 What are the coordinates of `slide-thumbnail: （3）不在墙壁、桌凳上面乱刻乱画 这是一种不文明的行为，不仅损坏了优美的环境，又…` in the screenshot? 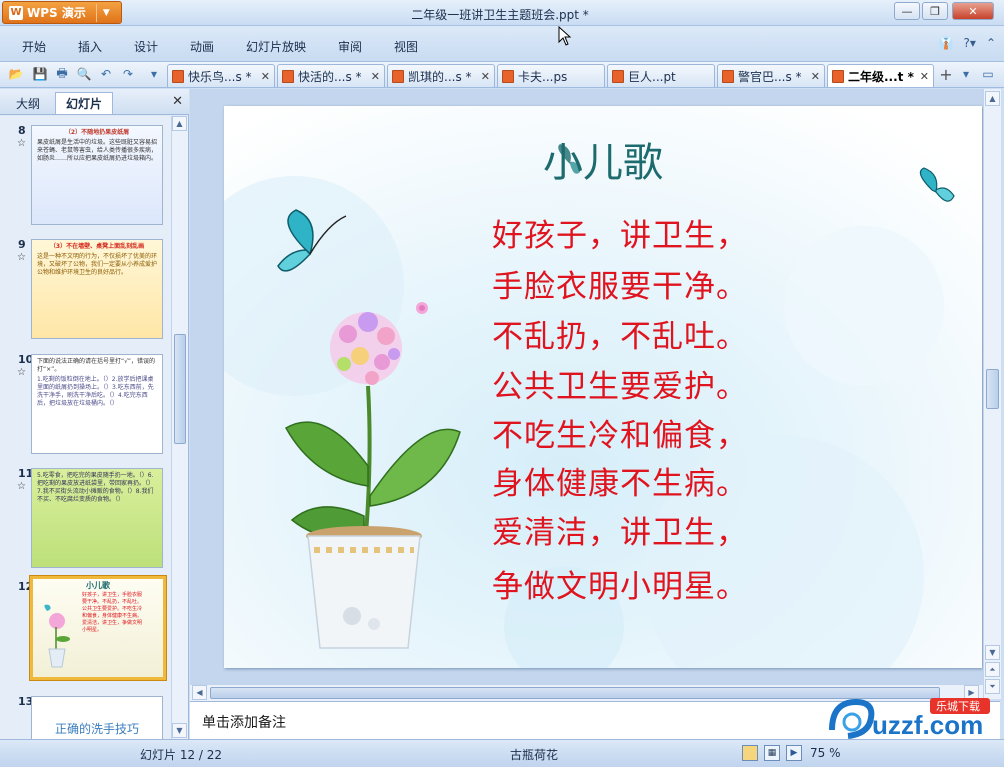 It's located at (97, 289).